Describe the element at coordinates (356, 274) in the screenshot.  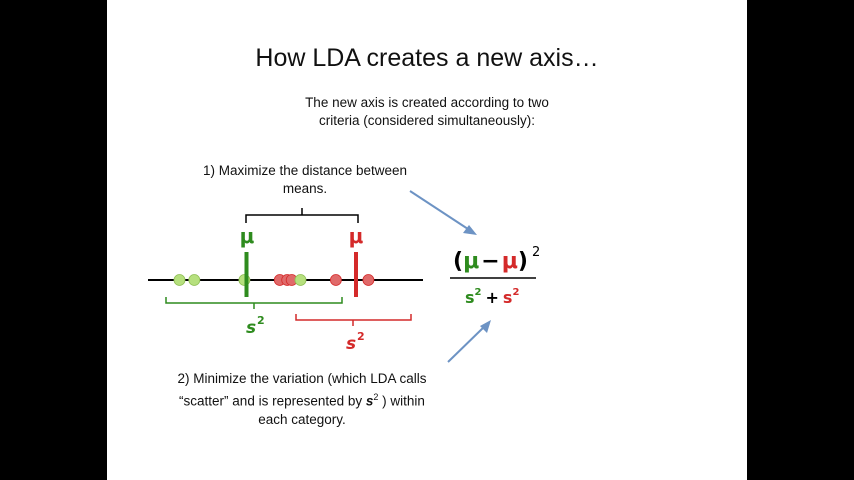
I see `red-mean-marker` at that location.